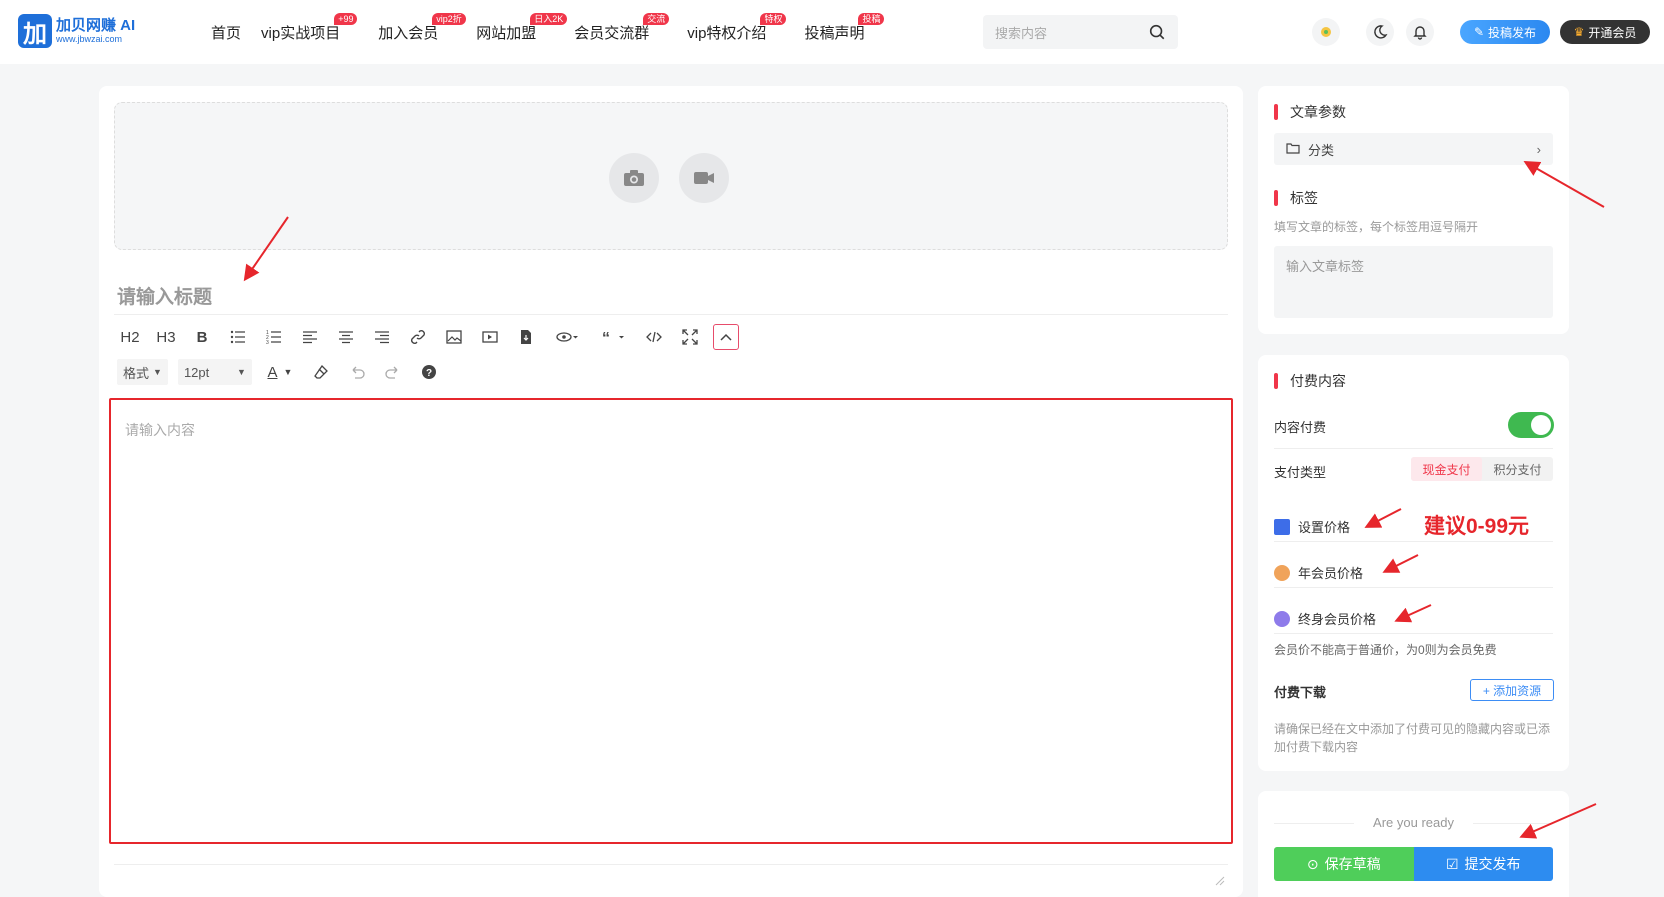 This screenshot has width=1664, height=897. I want to click on image-icon, so click(454, 337).